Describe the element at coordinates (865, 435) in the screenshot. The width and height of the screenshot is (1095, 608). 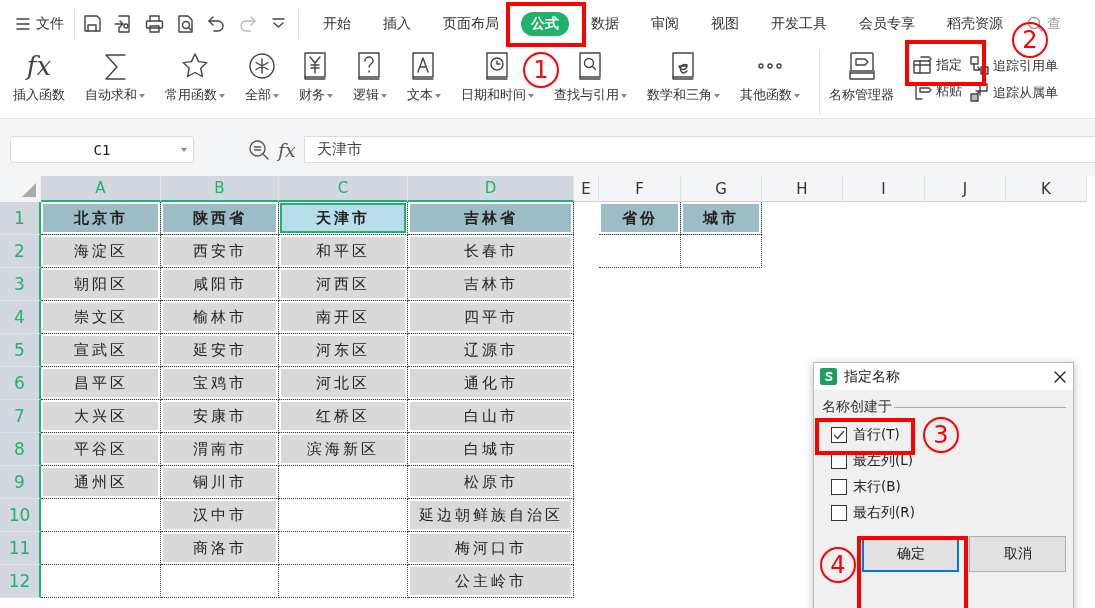
I see `checkbox-option: 首行(T)` at that location.